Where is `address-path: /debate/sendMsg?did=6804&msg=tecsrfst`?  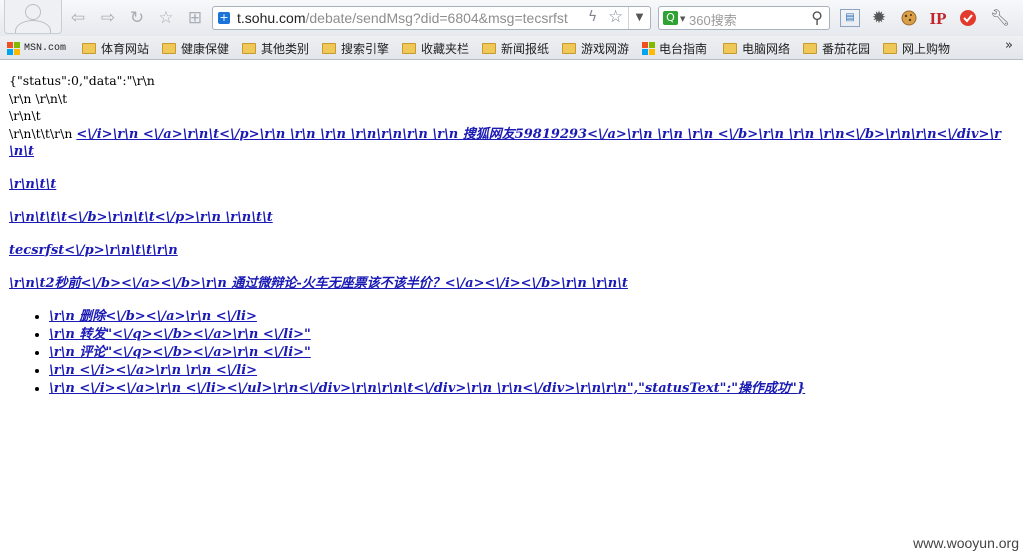 address-path: /debate/sendMsg?did=6804&msg=tecsrfst is located at coordinates (436, 18).